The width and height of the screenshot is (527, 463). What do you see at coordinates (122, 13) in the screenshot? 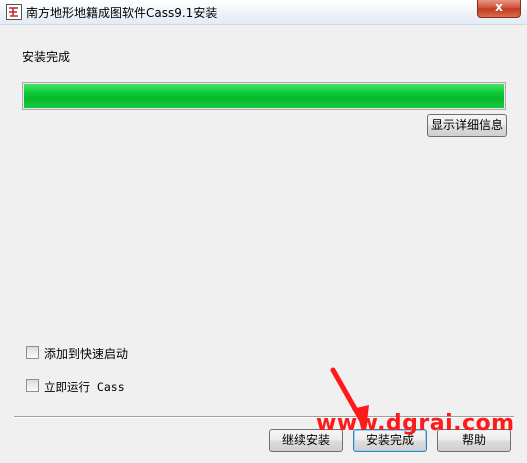
I see `window-title: 南方地形地籍成图软件Cass9.1安装` at bounding box center [122, 13].